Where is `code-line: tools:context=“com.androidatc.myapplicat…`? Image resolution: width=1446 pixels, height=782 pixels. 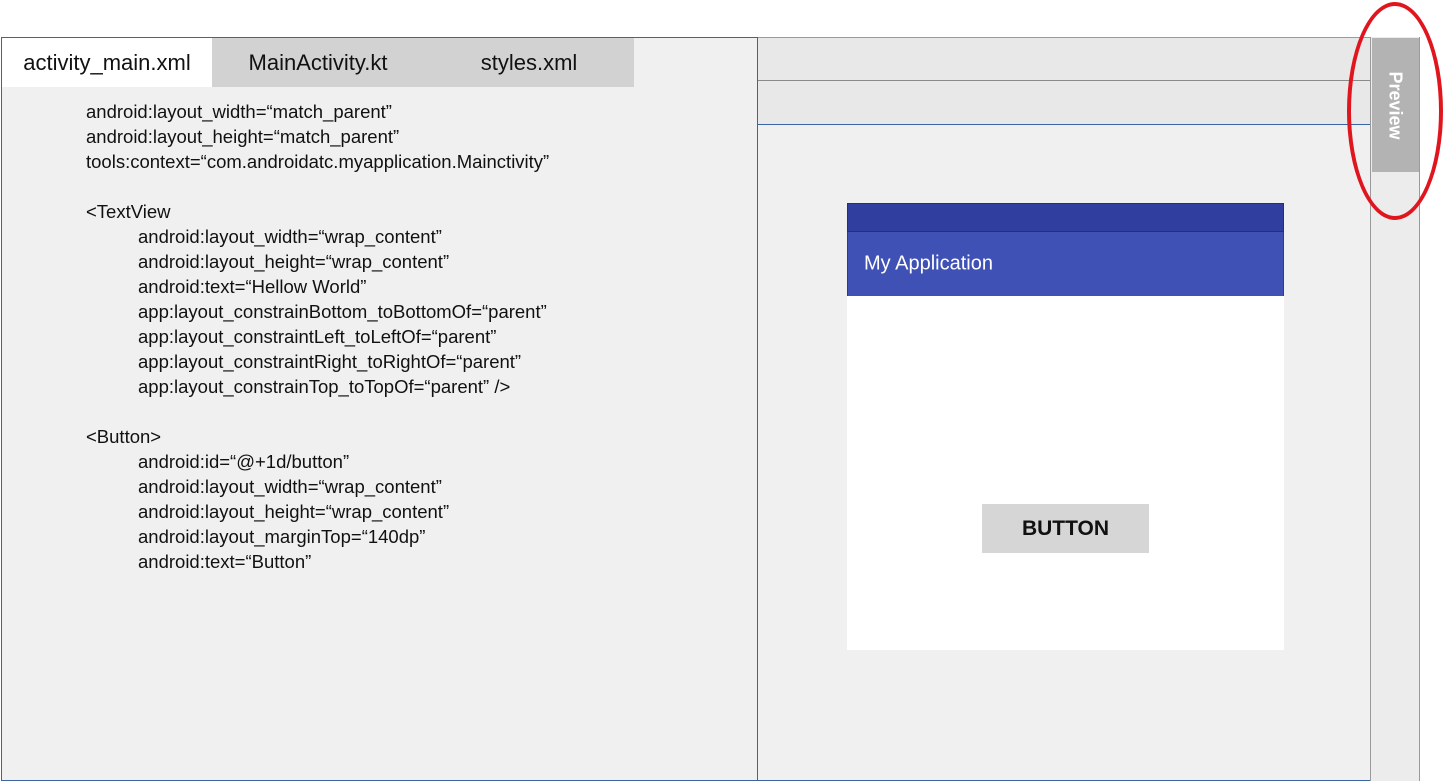 code-line: tools:context=“com.androidatc.myapplicat… is located at coordinates (318, 161).